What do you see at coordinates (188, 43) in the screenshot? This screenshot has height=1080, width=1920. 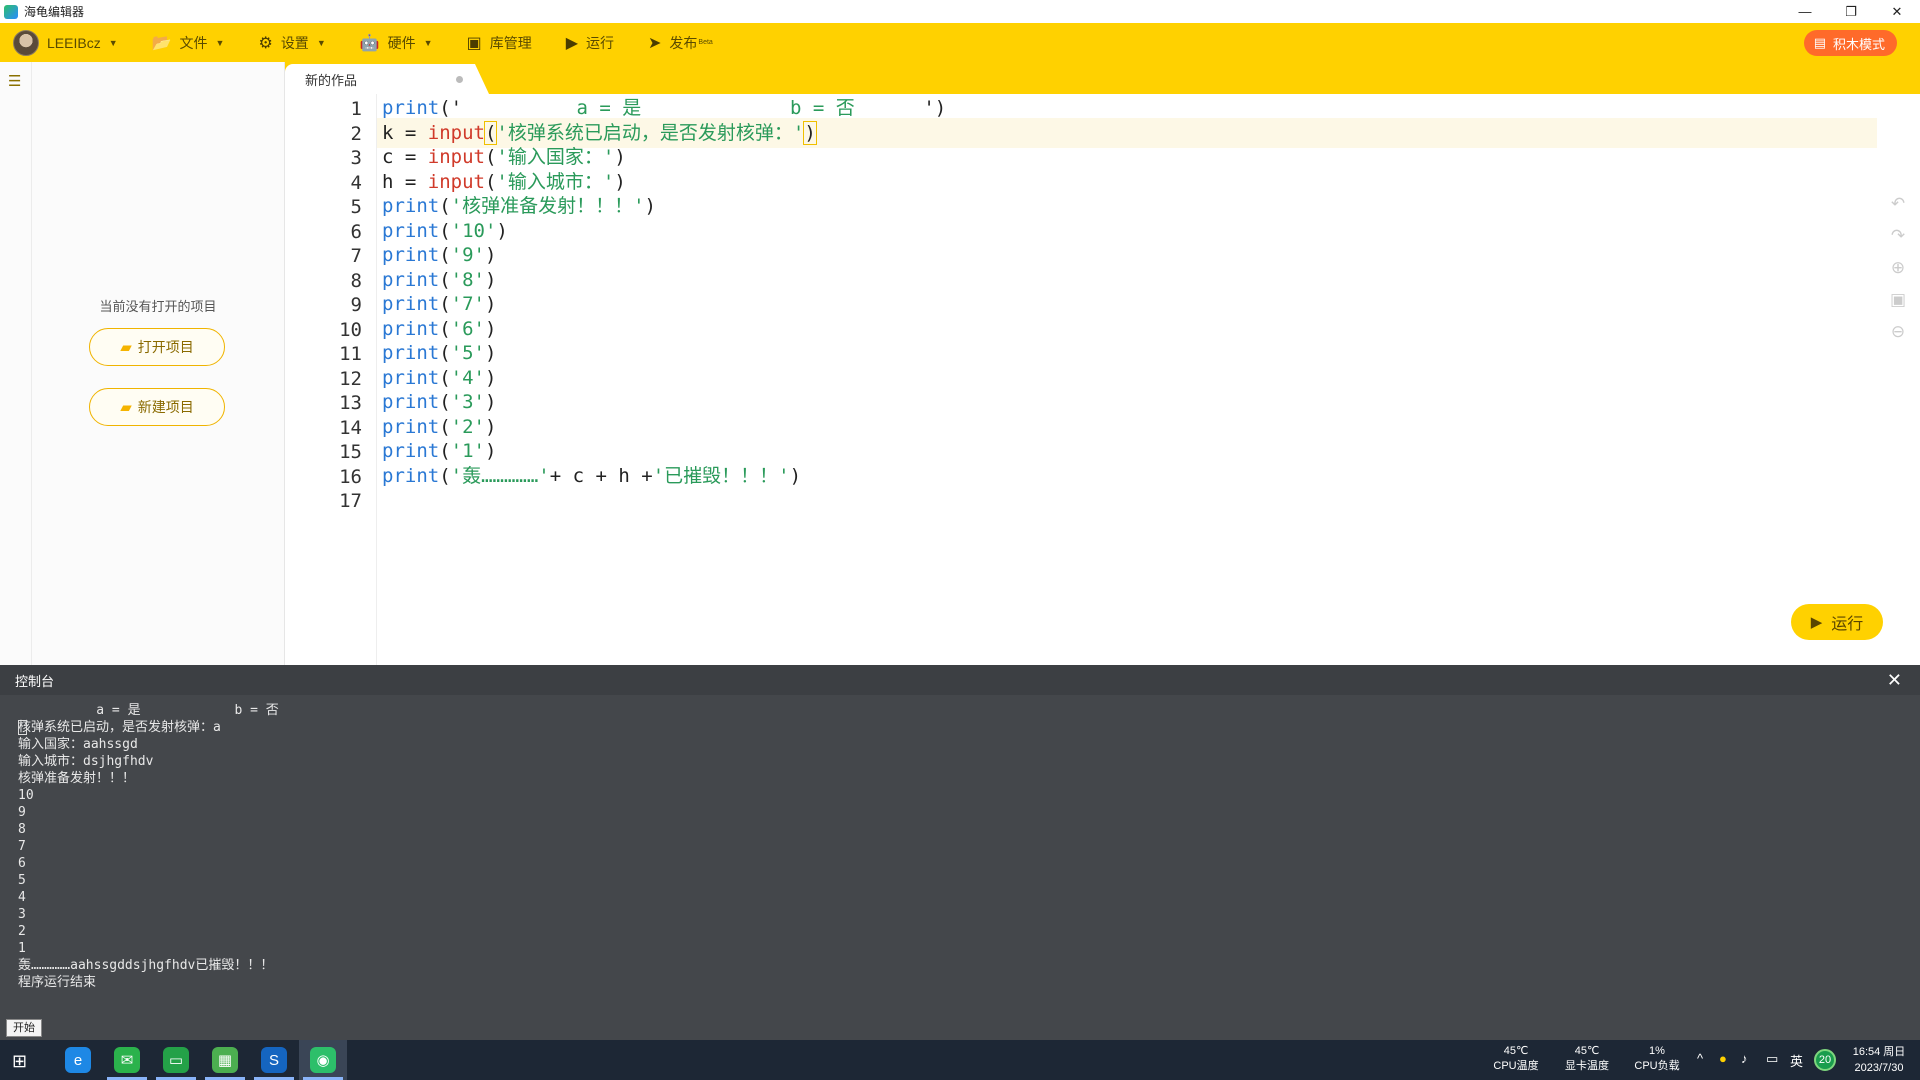 I see `toolbar-item-0: 📂 文件 ▼` at bounding box center [188, 43].